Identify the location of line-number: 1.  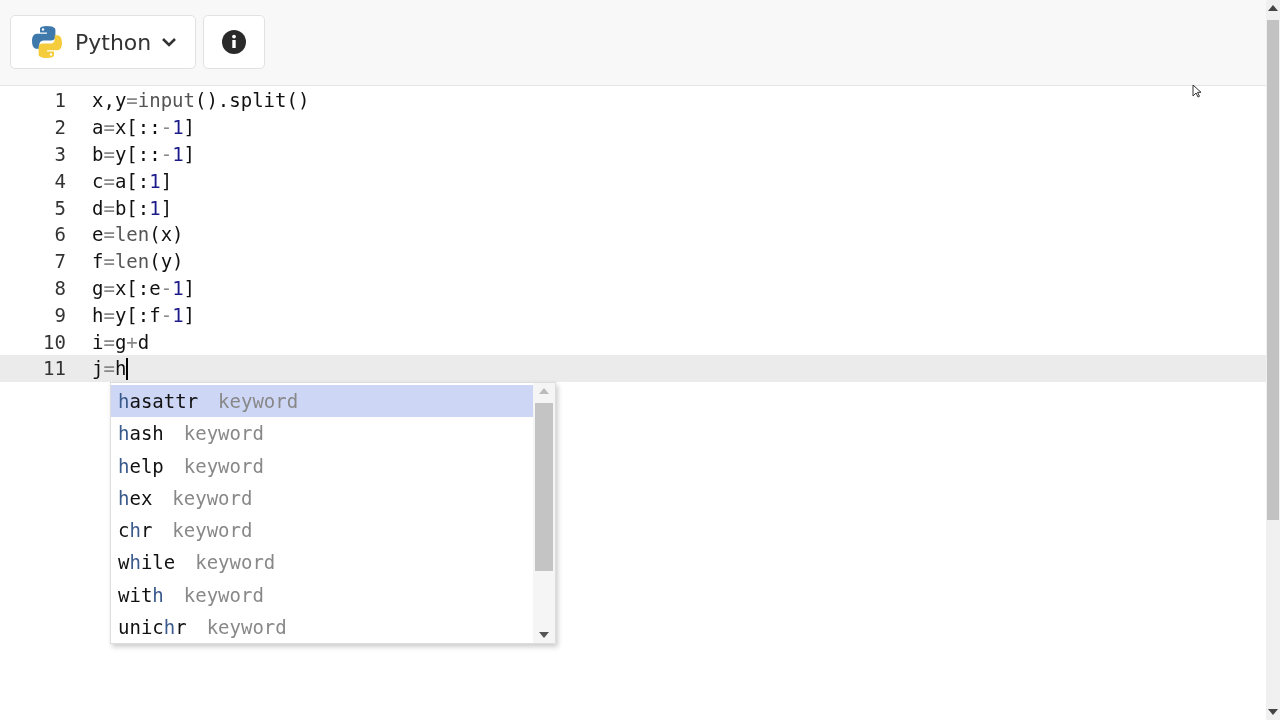
(60, 100).